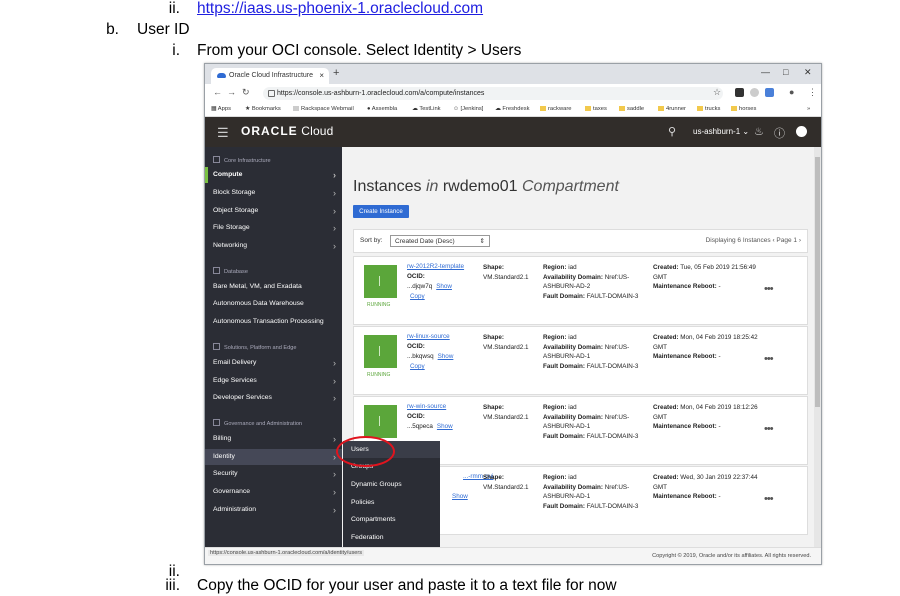 The height and width of the screenshot is (596, 900). I want to click on close-window-icon: ✕, so click(808, 72).